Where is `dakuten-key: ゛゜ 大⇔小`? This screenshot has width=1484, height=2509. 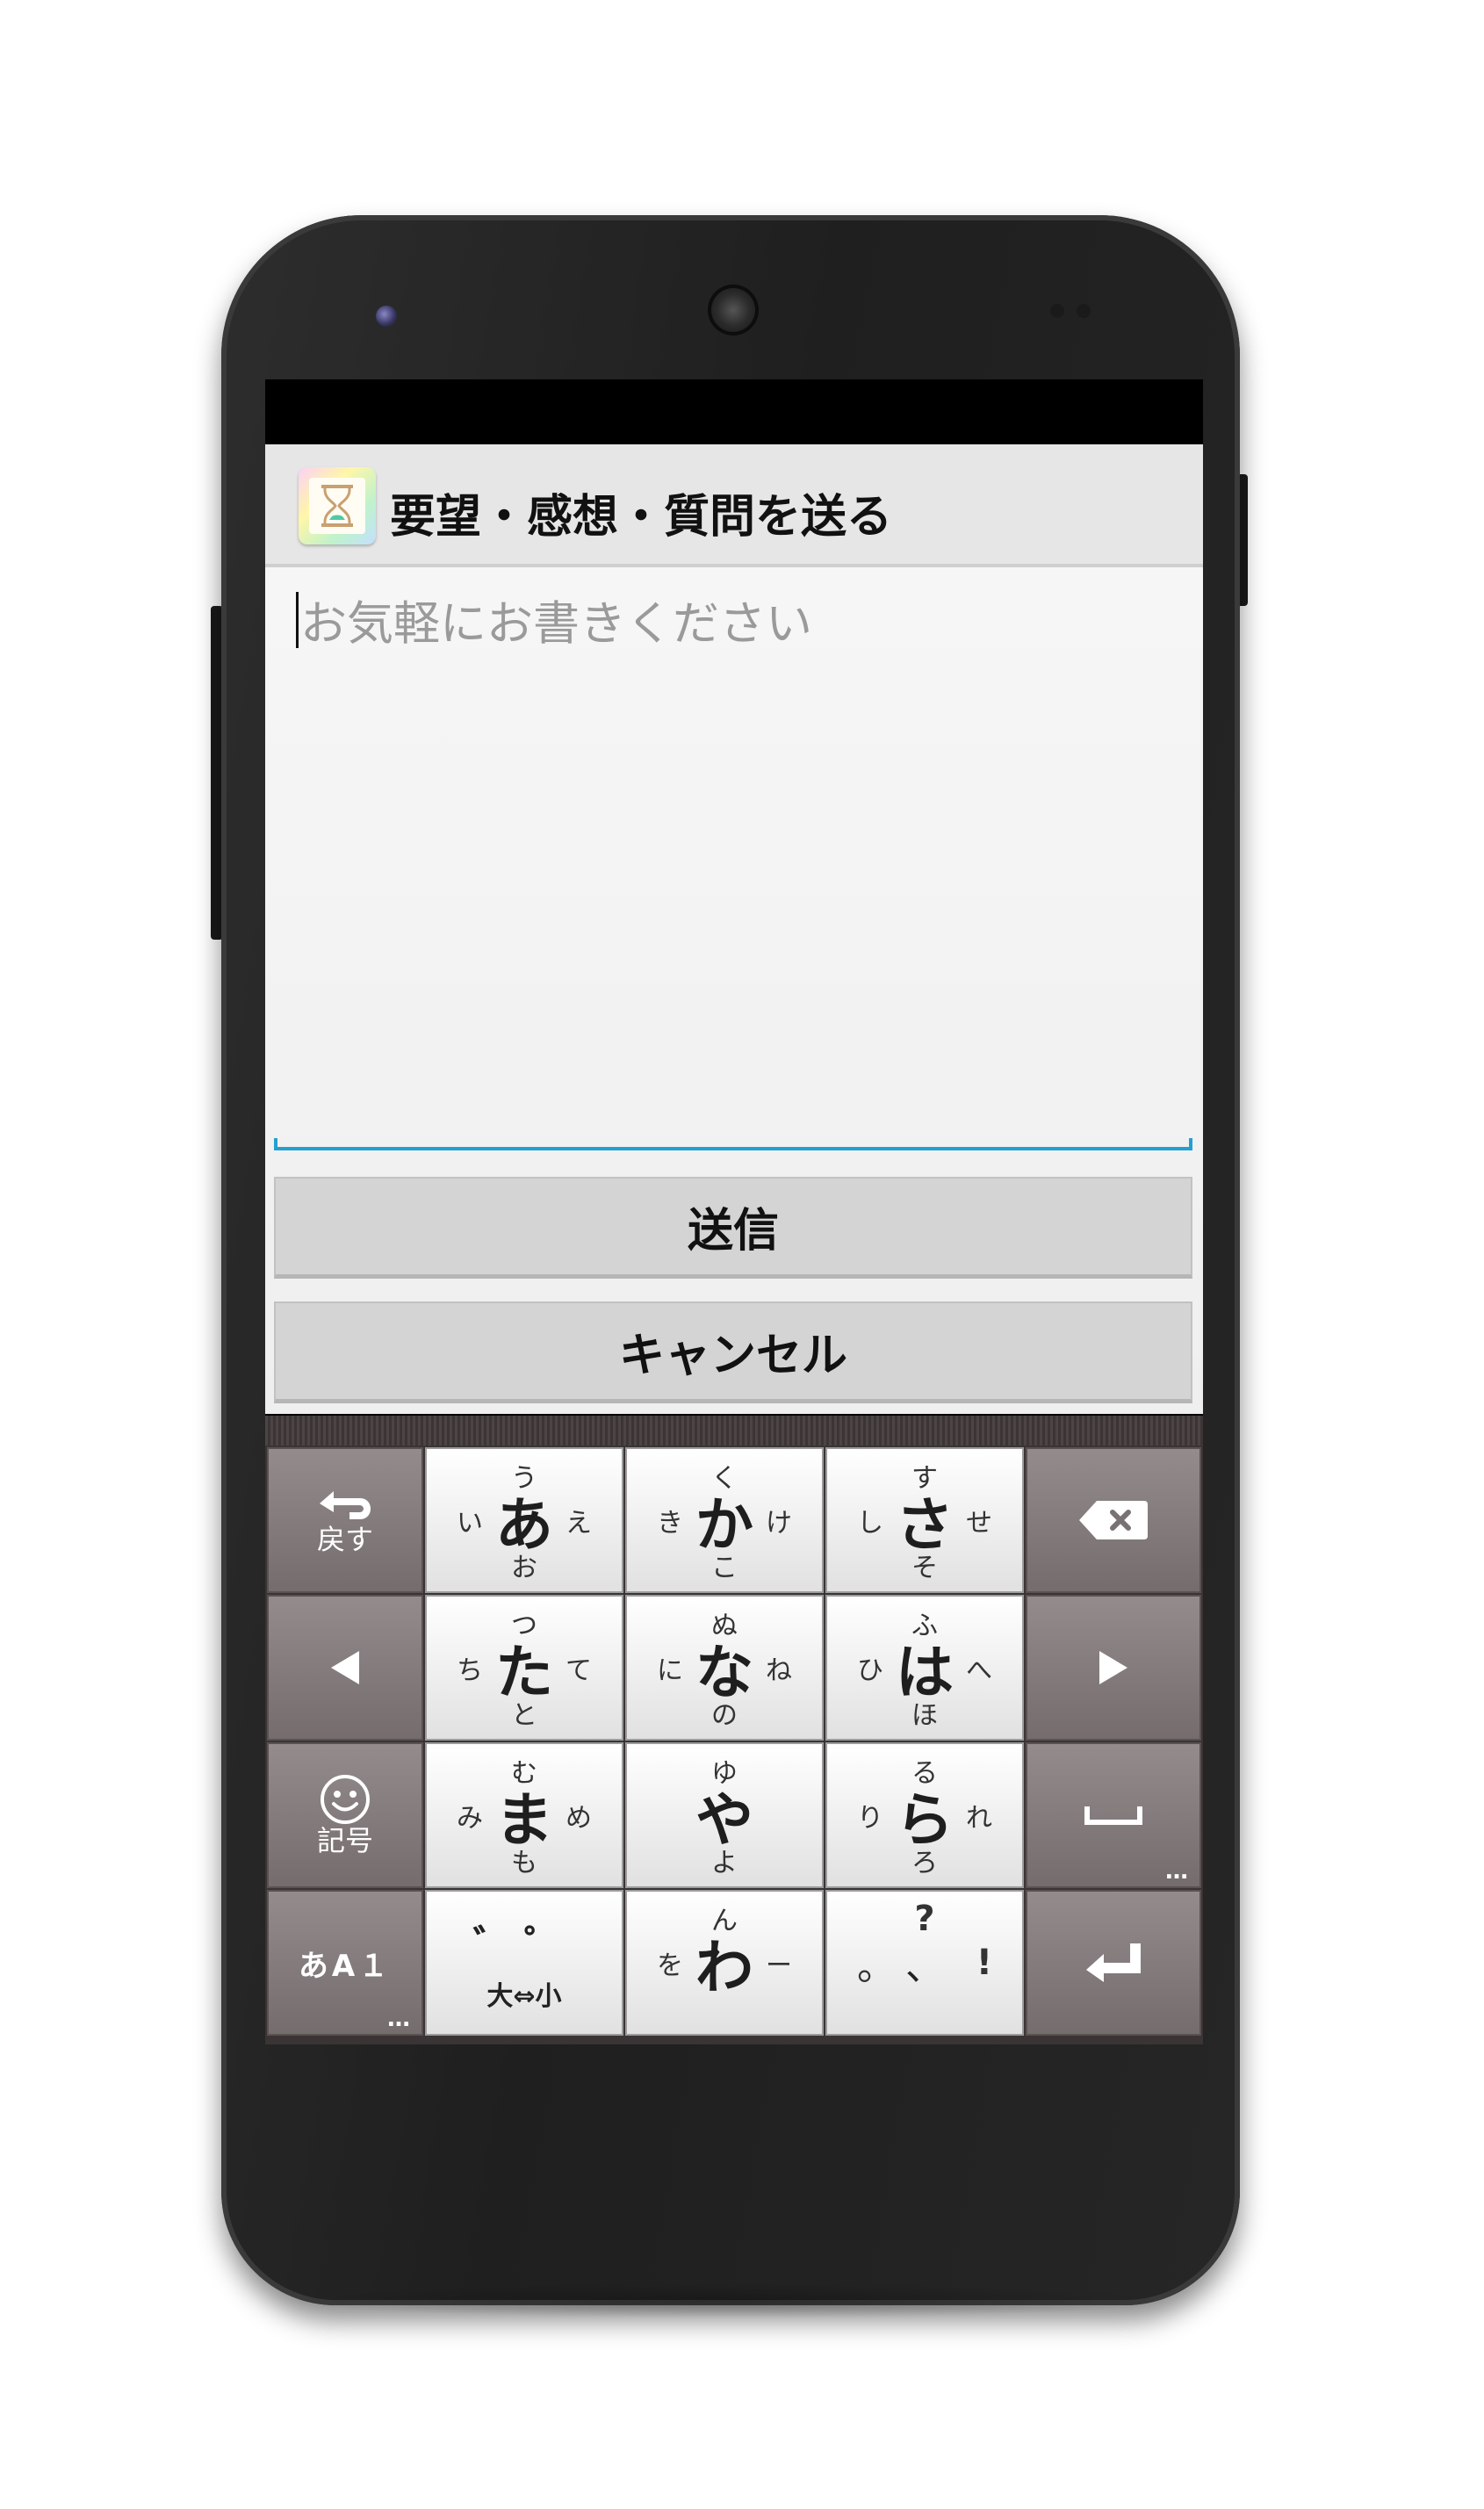
dakuten-key: ゛゜ 大⇔小 is located at coordinates (524, 1963).